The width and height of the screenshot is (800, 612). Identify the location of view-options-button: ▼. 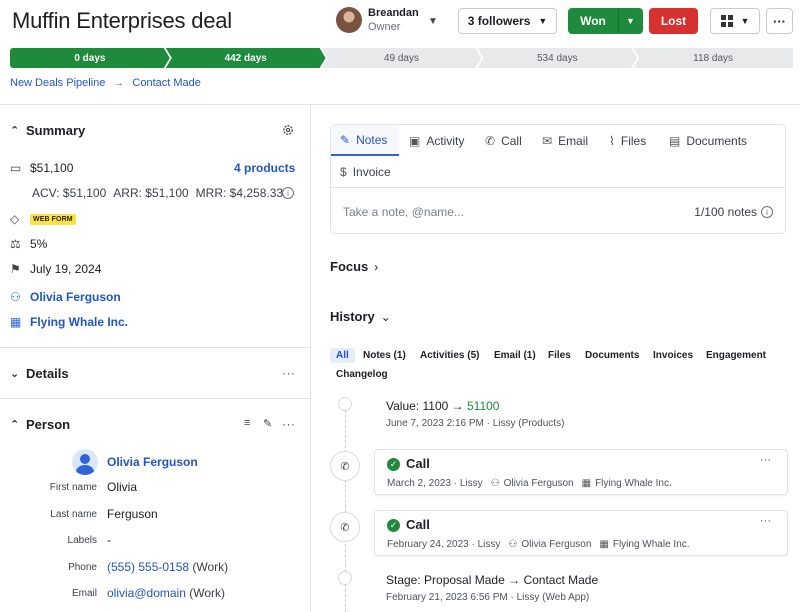
(735, 21).